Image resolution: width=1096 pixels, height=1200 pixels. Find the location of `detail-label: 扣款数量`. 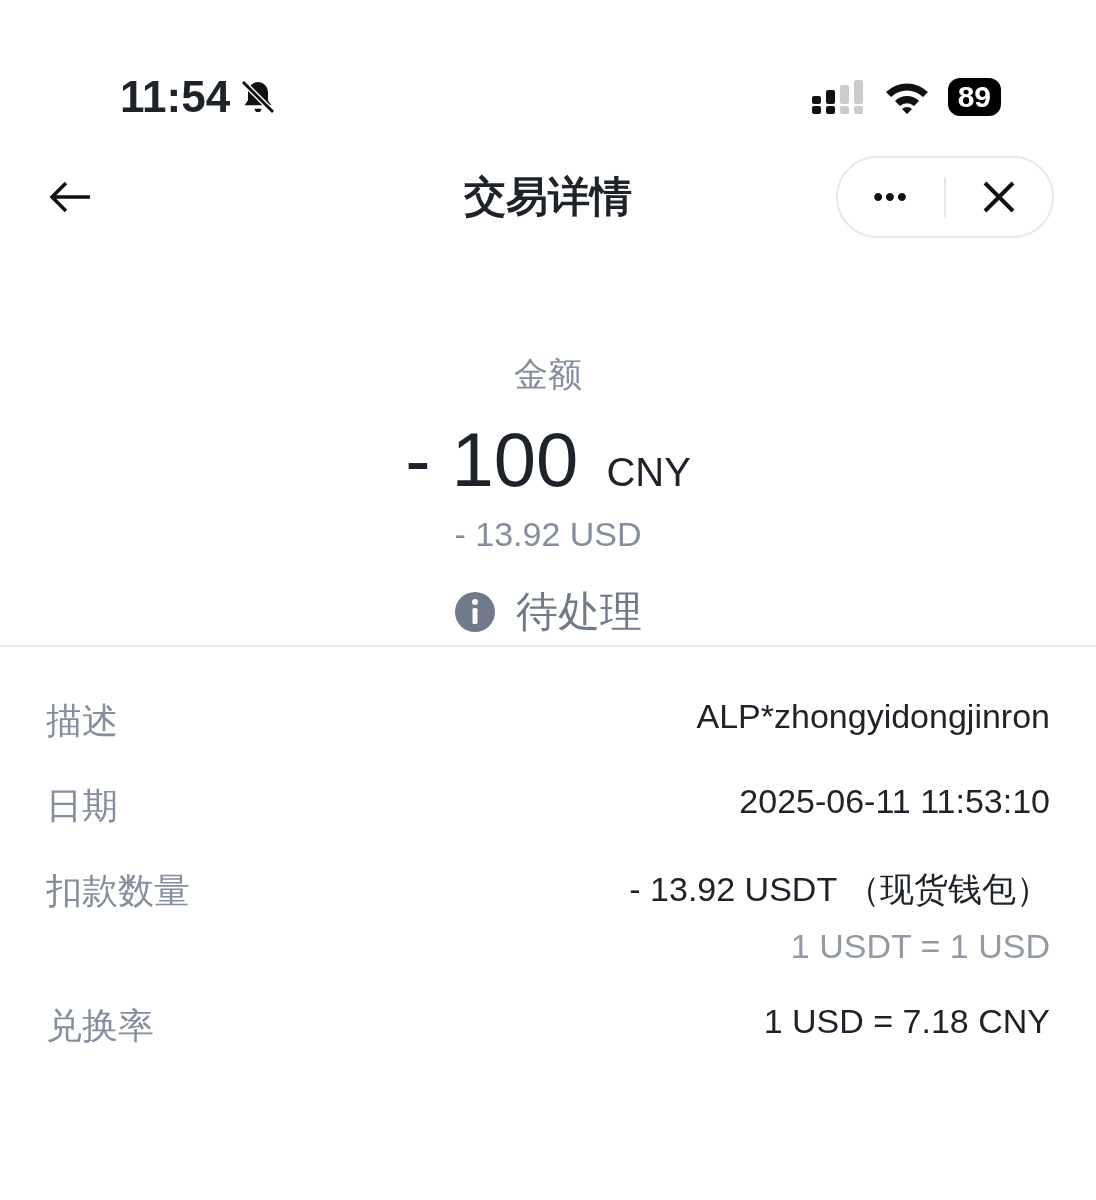

detail-label: 扣款数量 is located at coordinates (118, 891).